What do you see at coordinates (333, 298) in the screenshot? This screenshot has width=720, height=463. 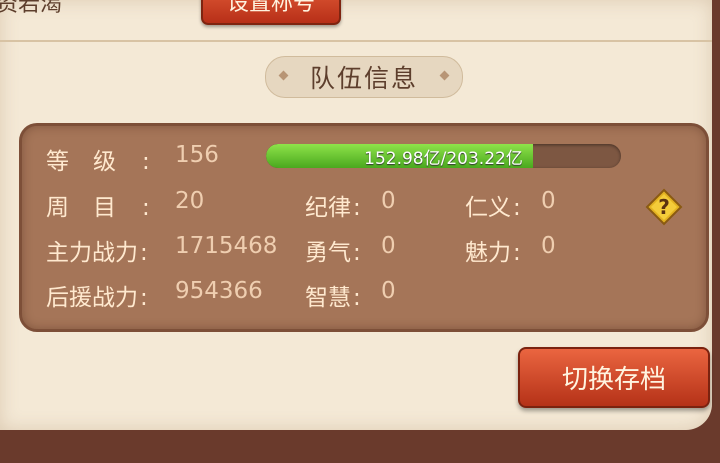 I see `wisdom-label: 智慧:` at bounding box center [333, 298].